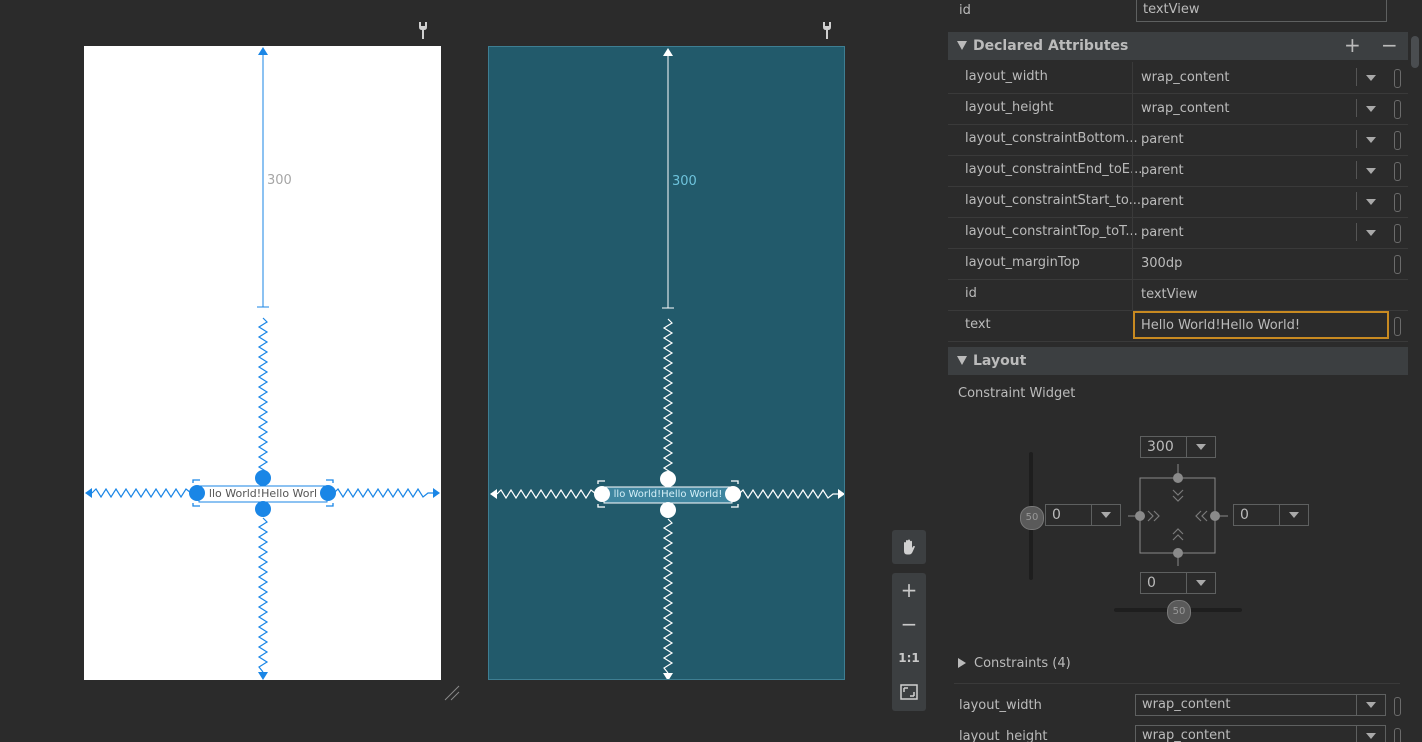  What do you see at coordinates (965, 10) in the screenshot?
I see `attr-key: id` at bounding box center [965, 10].